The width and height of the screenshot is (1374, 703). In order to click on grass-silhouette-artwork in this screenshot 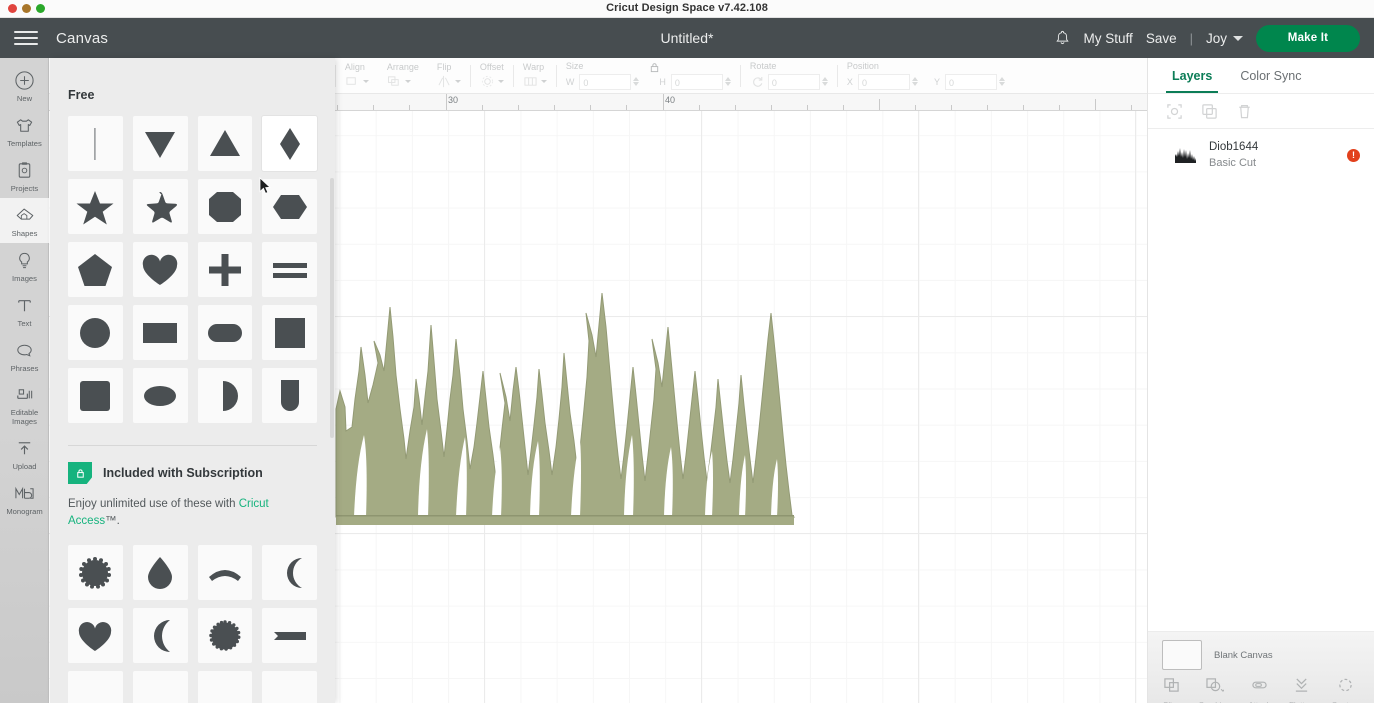, I will do `click(565, 403)`.